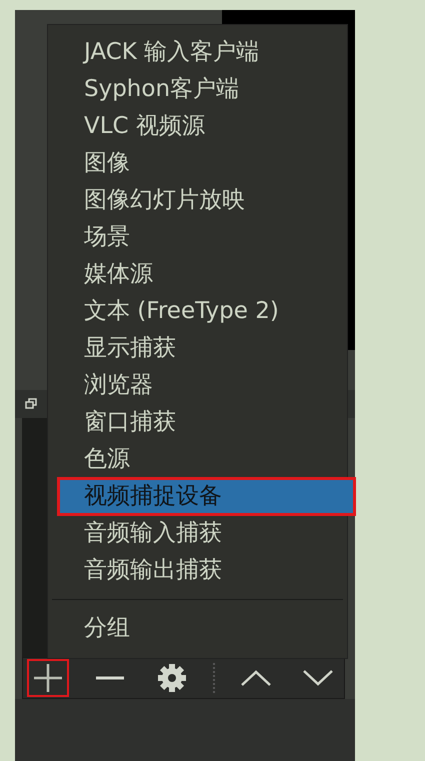 Image resolution: width=425 pixels, height=761 pixels. I want to click on menu-item: Syphon客户端, so click(197, 89).